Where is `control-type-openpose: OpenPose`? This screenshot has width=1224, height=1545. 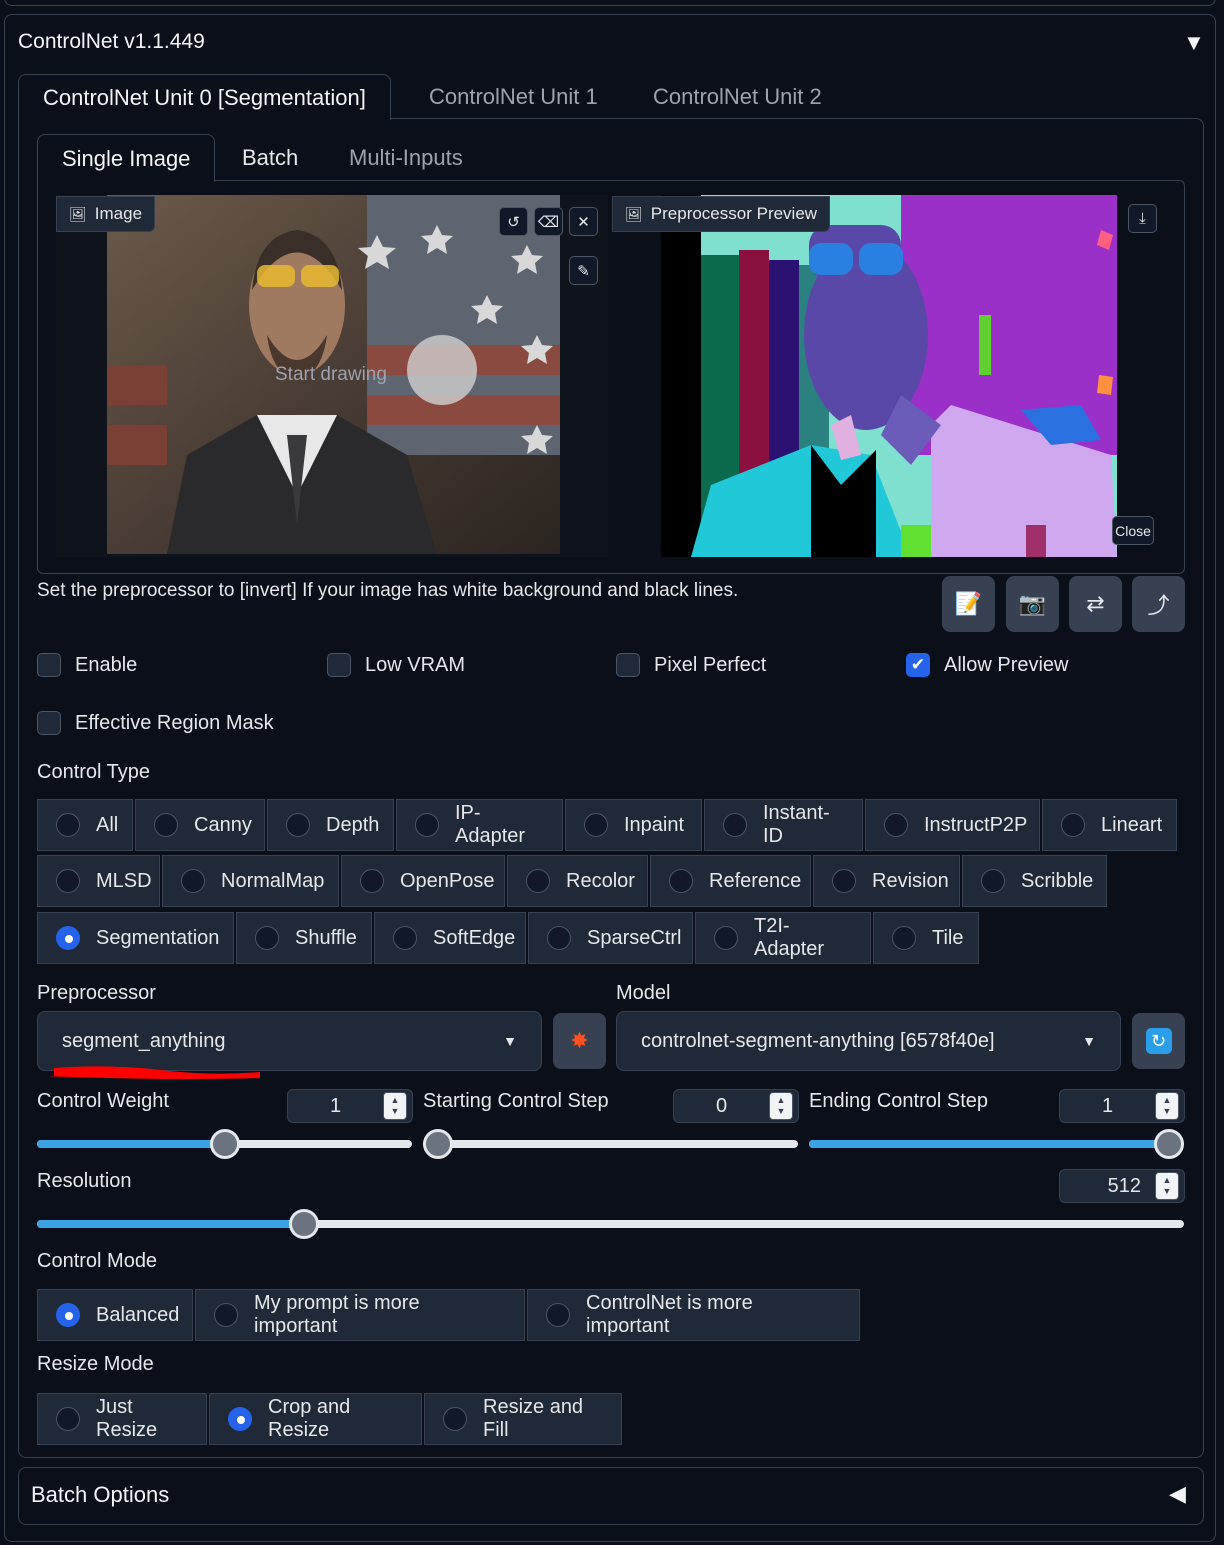 control-type-openpose: OpenPose is located at coordinates (423, 881).